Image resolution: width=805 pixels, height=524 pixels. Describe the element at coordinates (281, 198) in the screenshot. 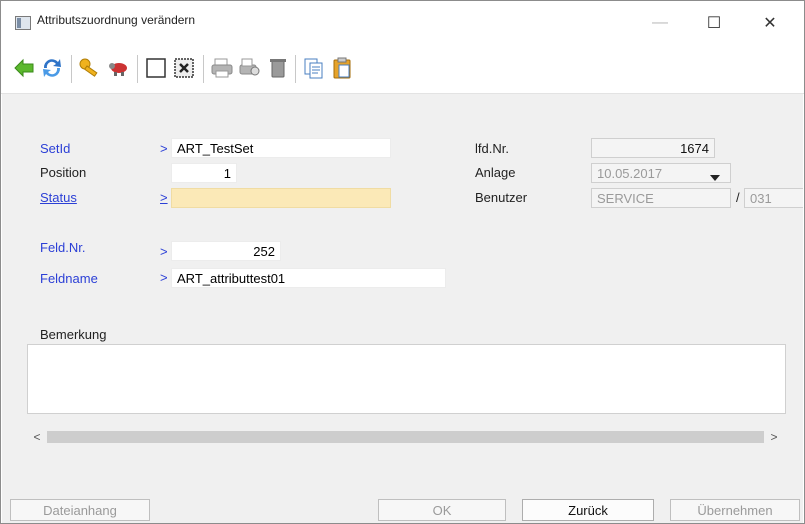

I see `status-field` at that location.